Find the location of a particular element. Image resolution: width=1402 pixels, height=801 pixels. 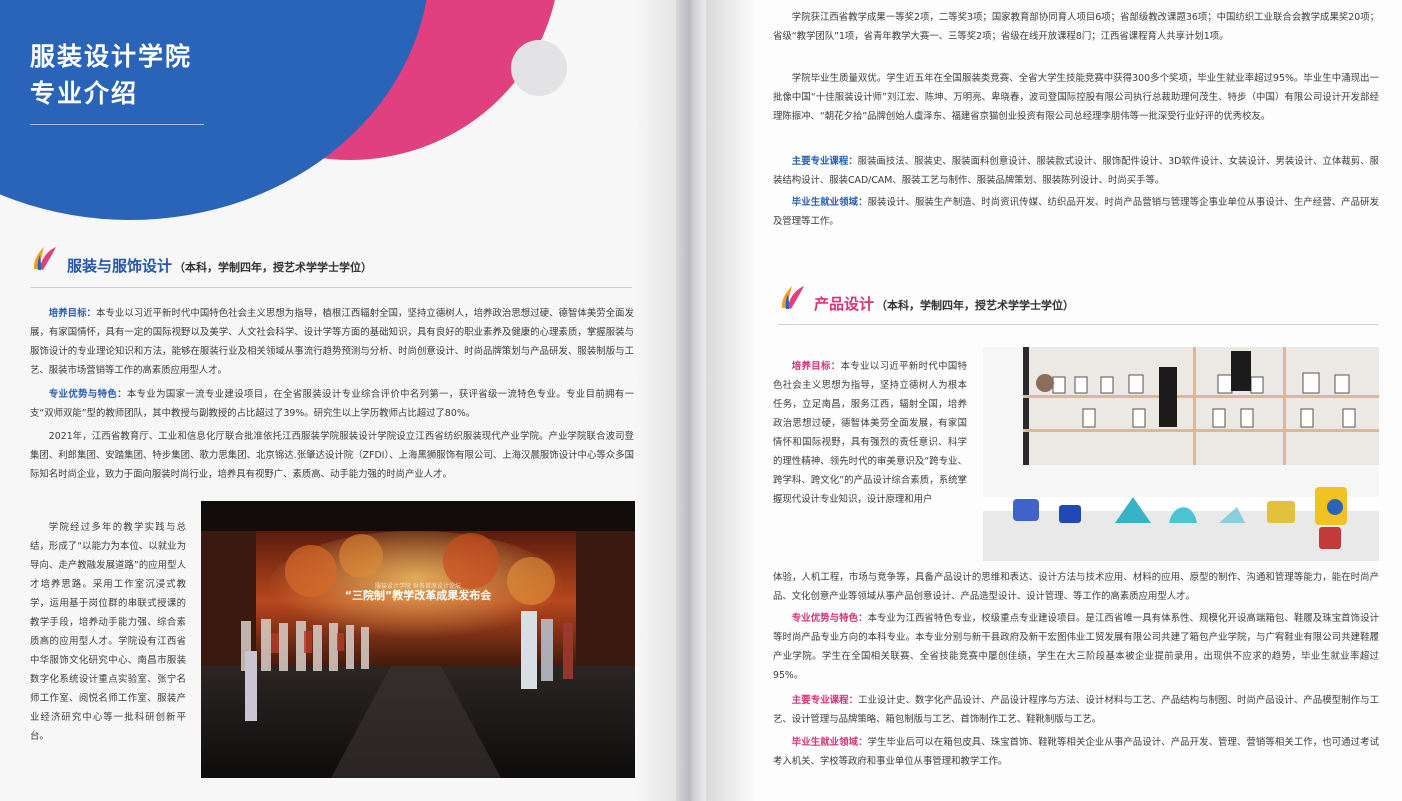

book-gutter is located at coordinates (691, 400).